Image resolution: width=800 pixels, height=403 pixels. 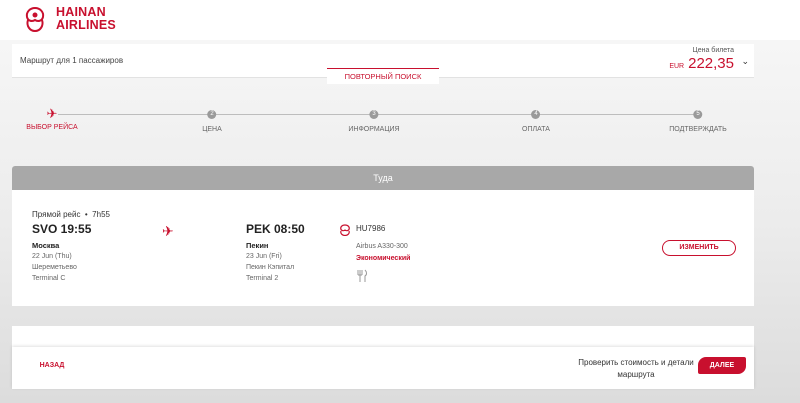 I want to click on meal-icon, so click(x=362, y=275).